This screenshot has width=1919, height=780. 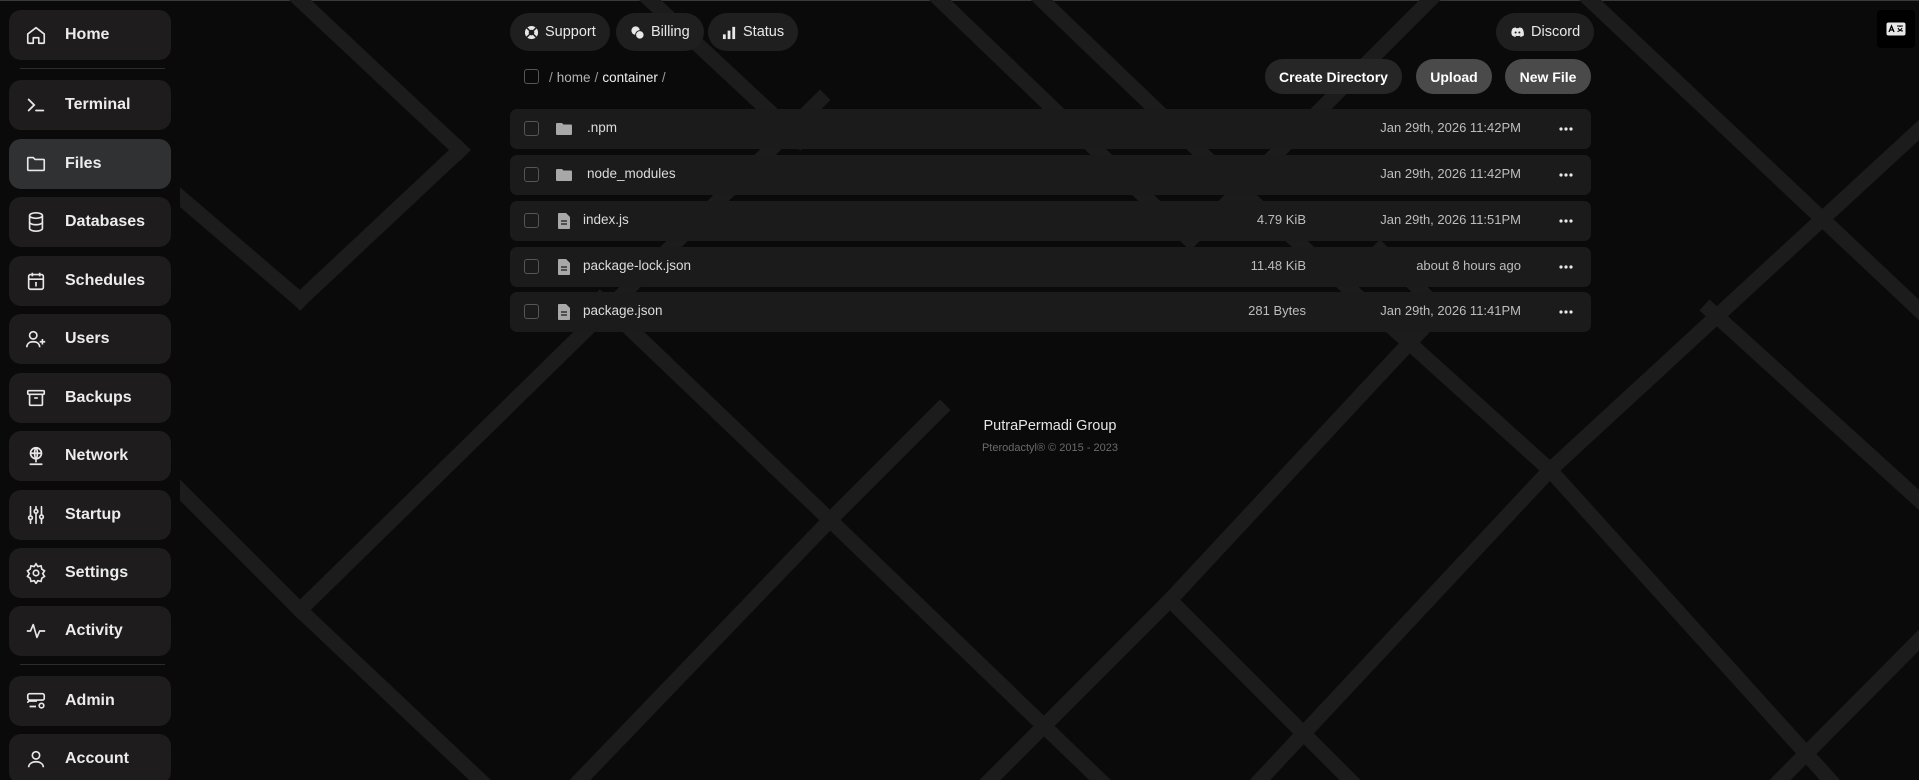 What do you see at coordinates (1050, 426) in the screenshot?
I see `footer-title: PutraPermadi Group` at bounding box center [1050, 426].